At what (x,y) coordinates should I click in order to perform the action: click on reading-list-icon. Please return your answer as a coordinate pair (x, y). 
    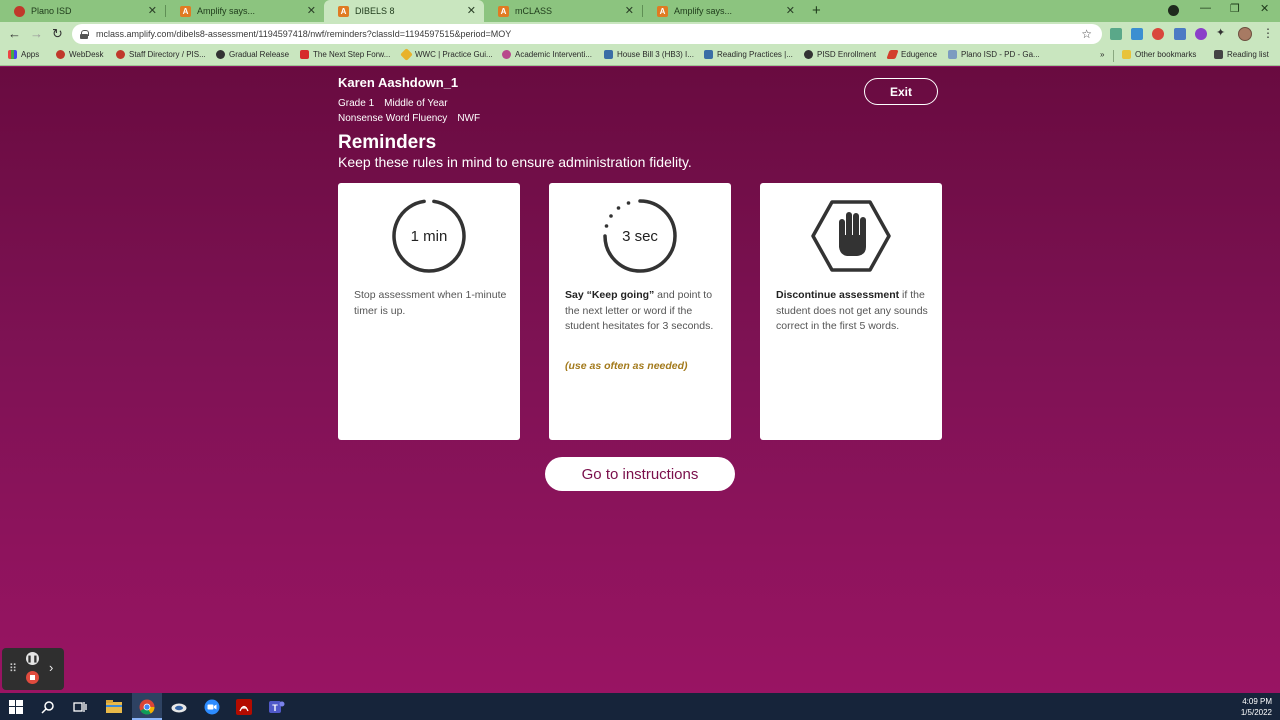
    Looking at the image, I should click on (1218, 54).